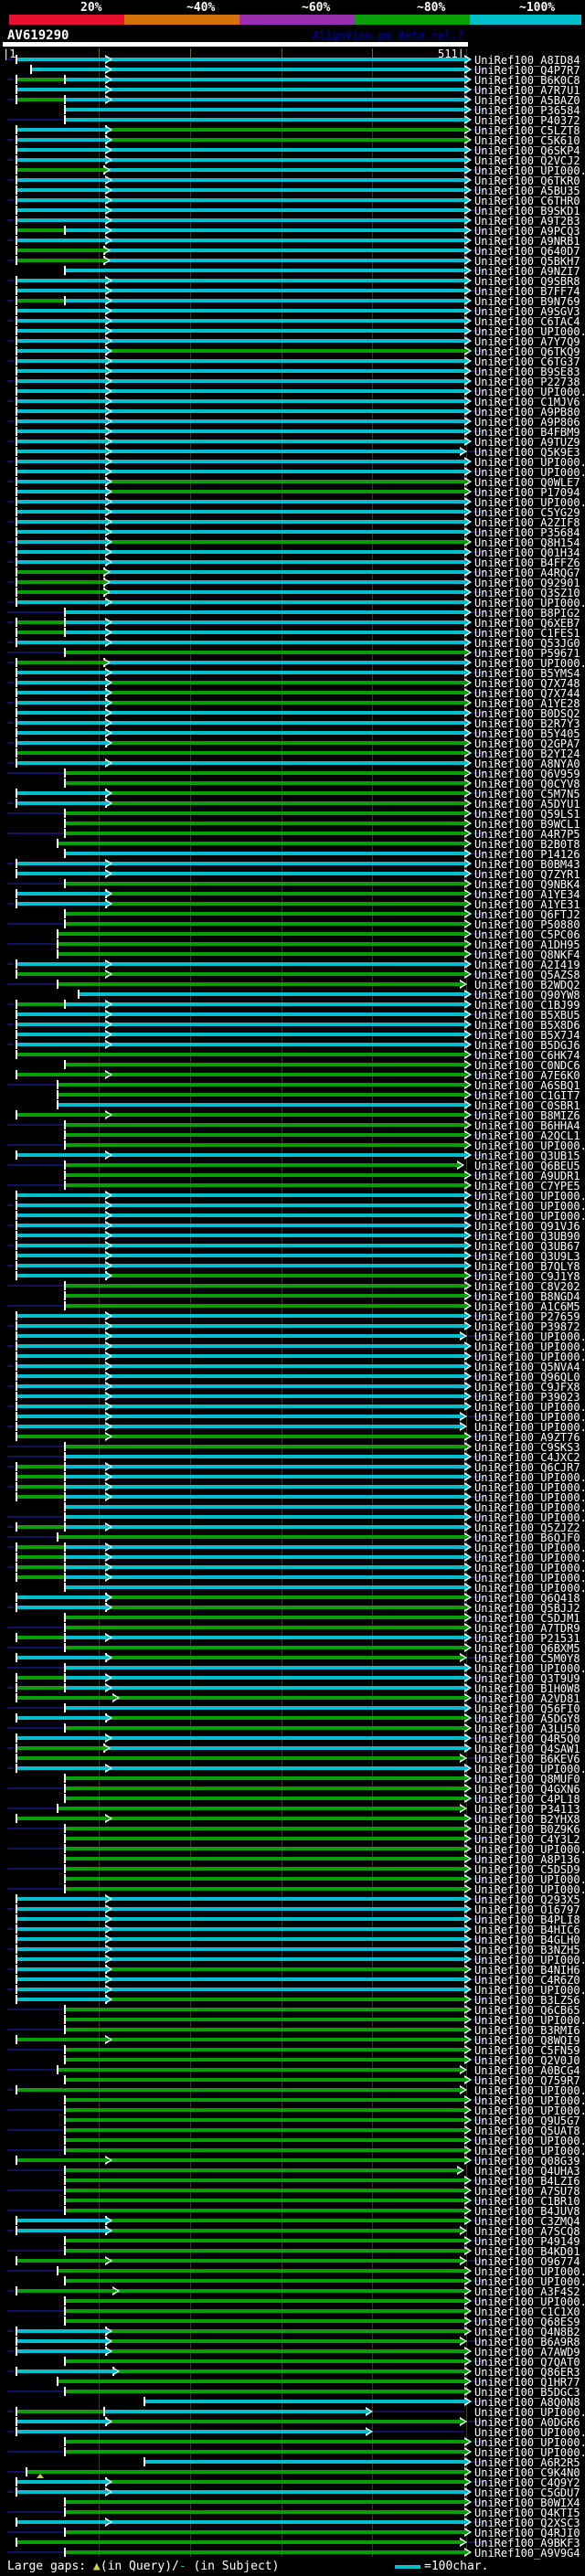 Image resolution: width=585 pixels, height=2576 pixels. I want to click on key-segment, so click(525, 20).